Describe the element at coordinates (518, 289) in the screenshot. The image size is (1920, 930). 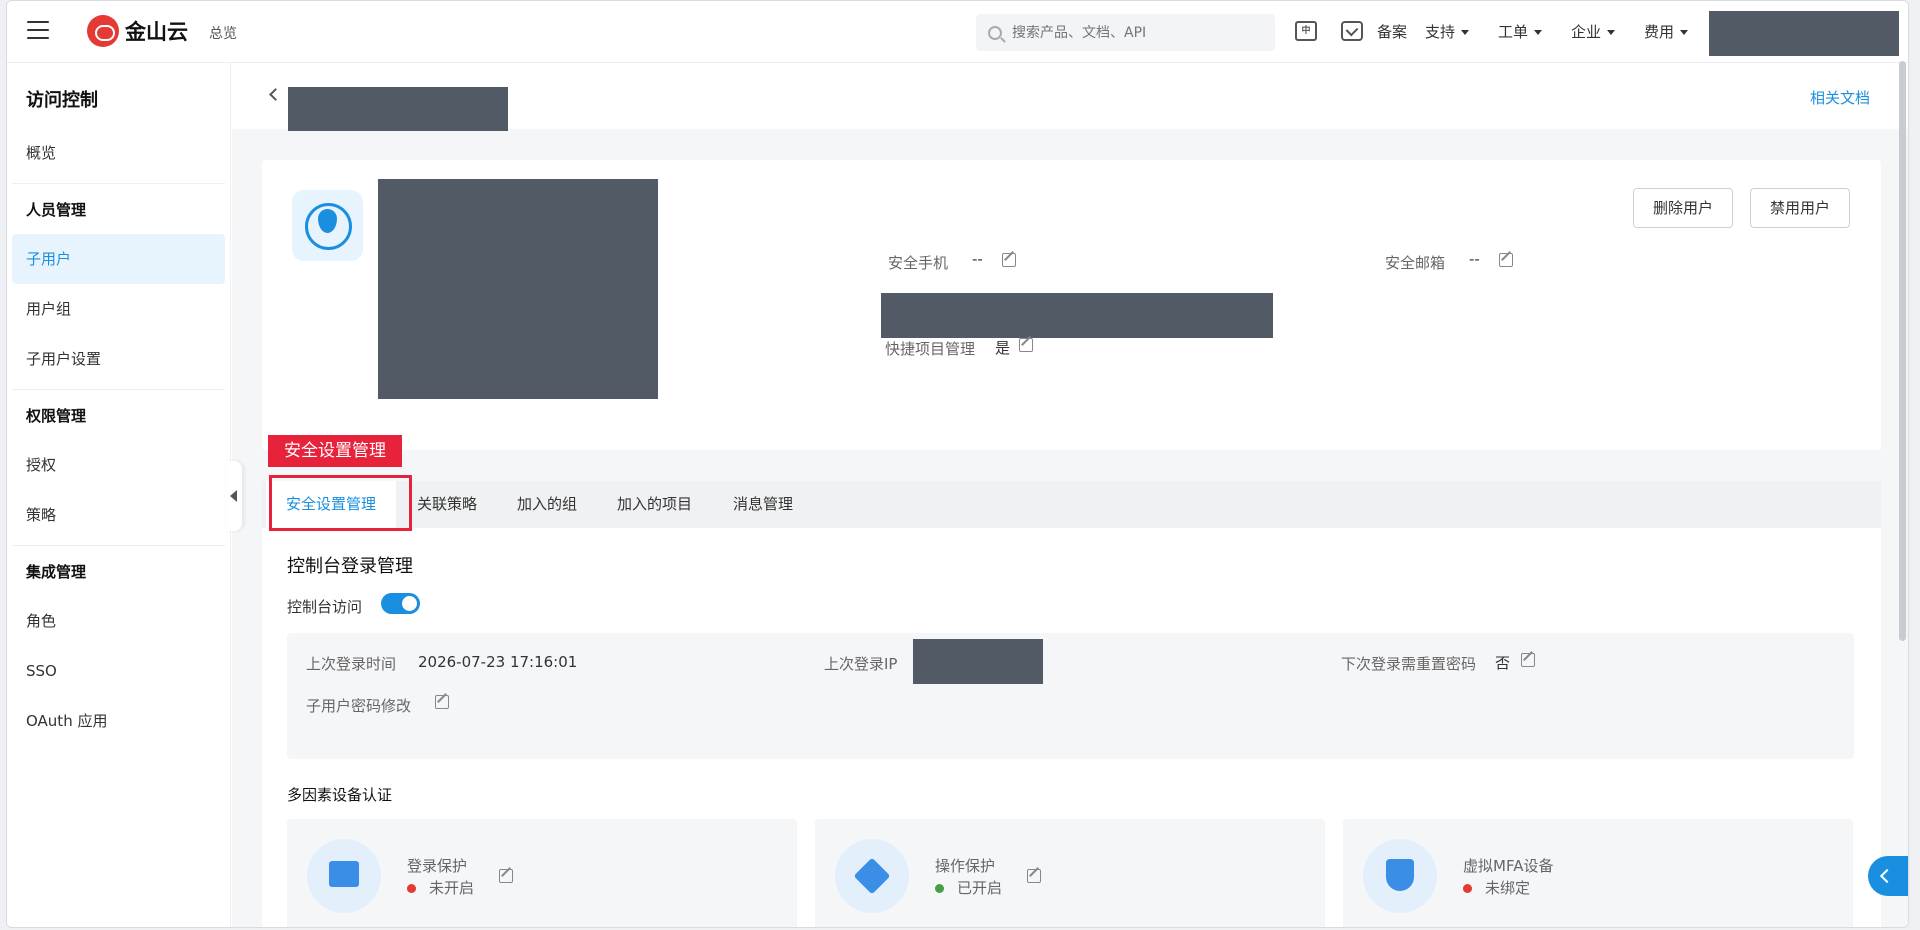
I see `user-details-redacted` at that location.